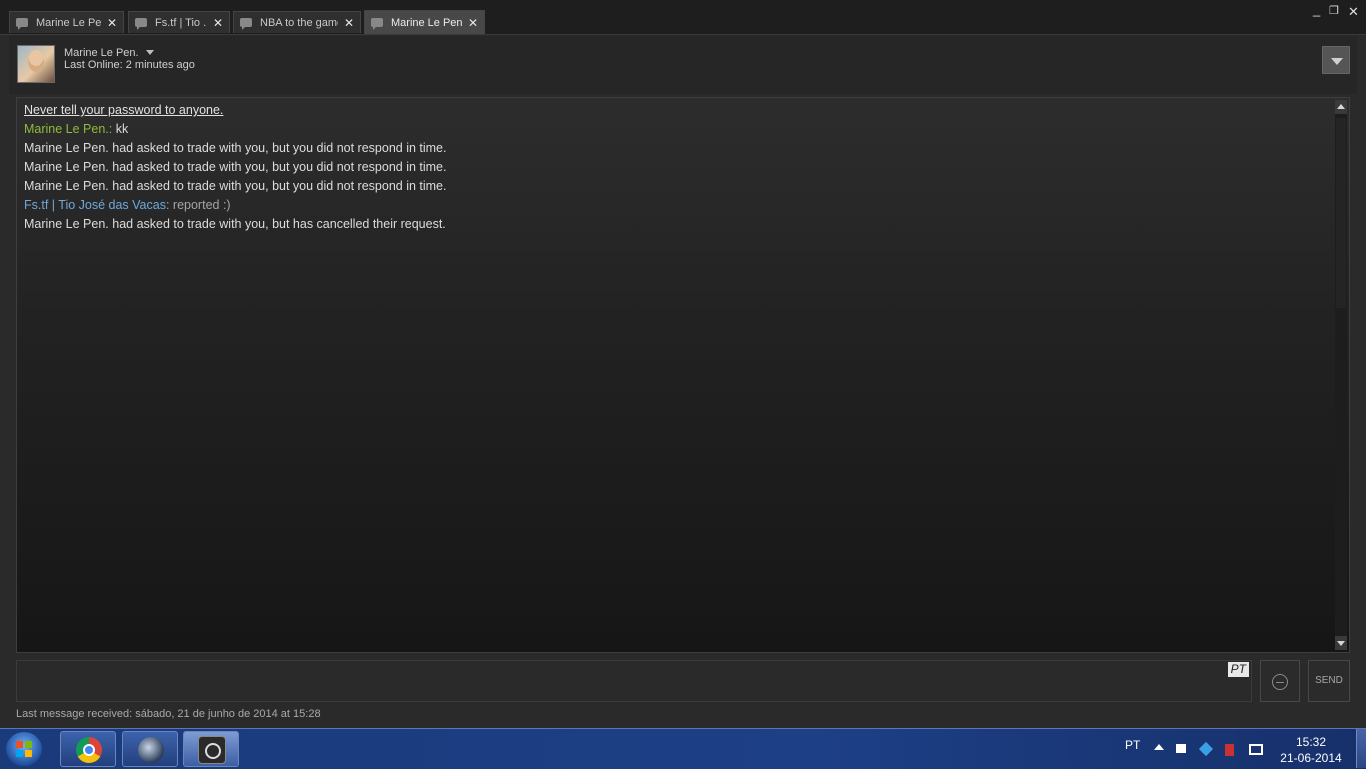  Describe the element at coordinates (1341, 107) in the screenshot. I see `scroll-up-icon` at that location.